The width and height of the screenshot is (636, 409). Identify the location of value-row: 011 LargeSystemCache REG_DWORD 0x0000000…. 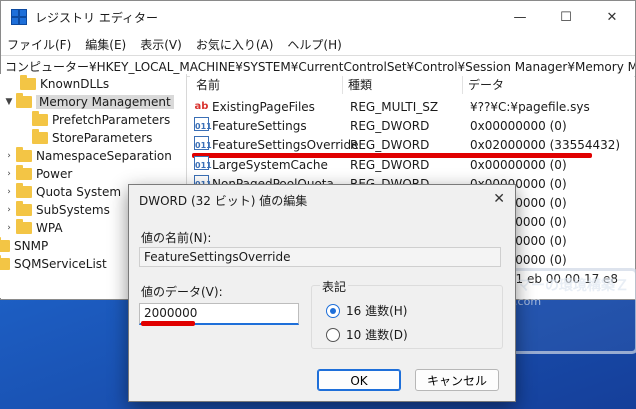
(412, 165).